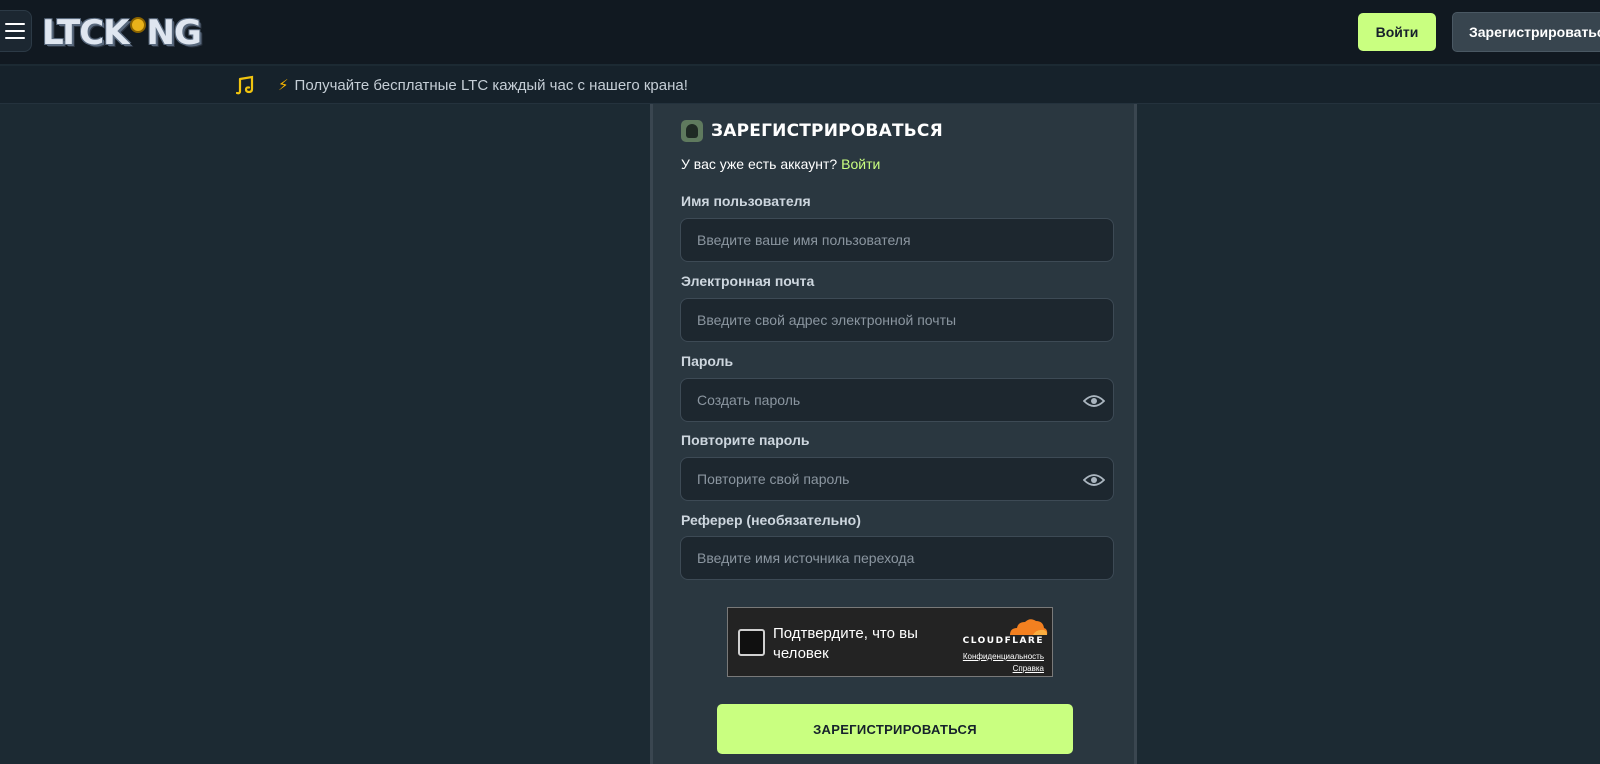 This screenshot has width=1600, height=764. What do you see at coordinates (707, 361) in the screenshot?
I see `password-label: Пароль` at bounding box center [707, 361].